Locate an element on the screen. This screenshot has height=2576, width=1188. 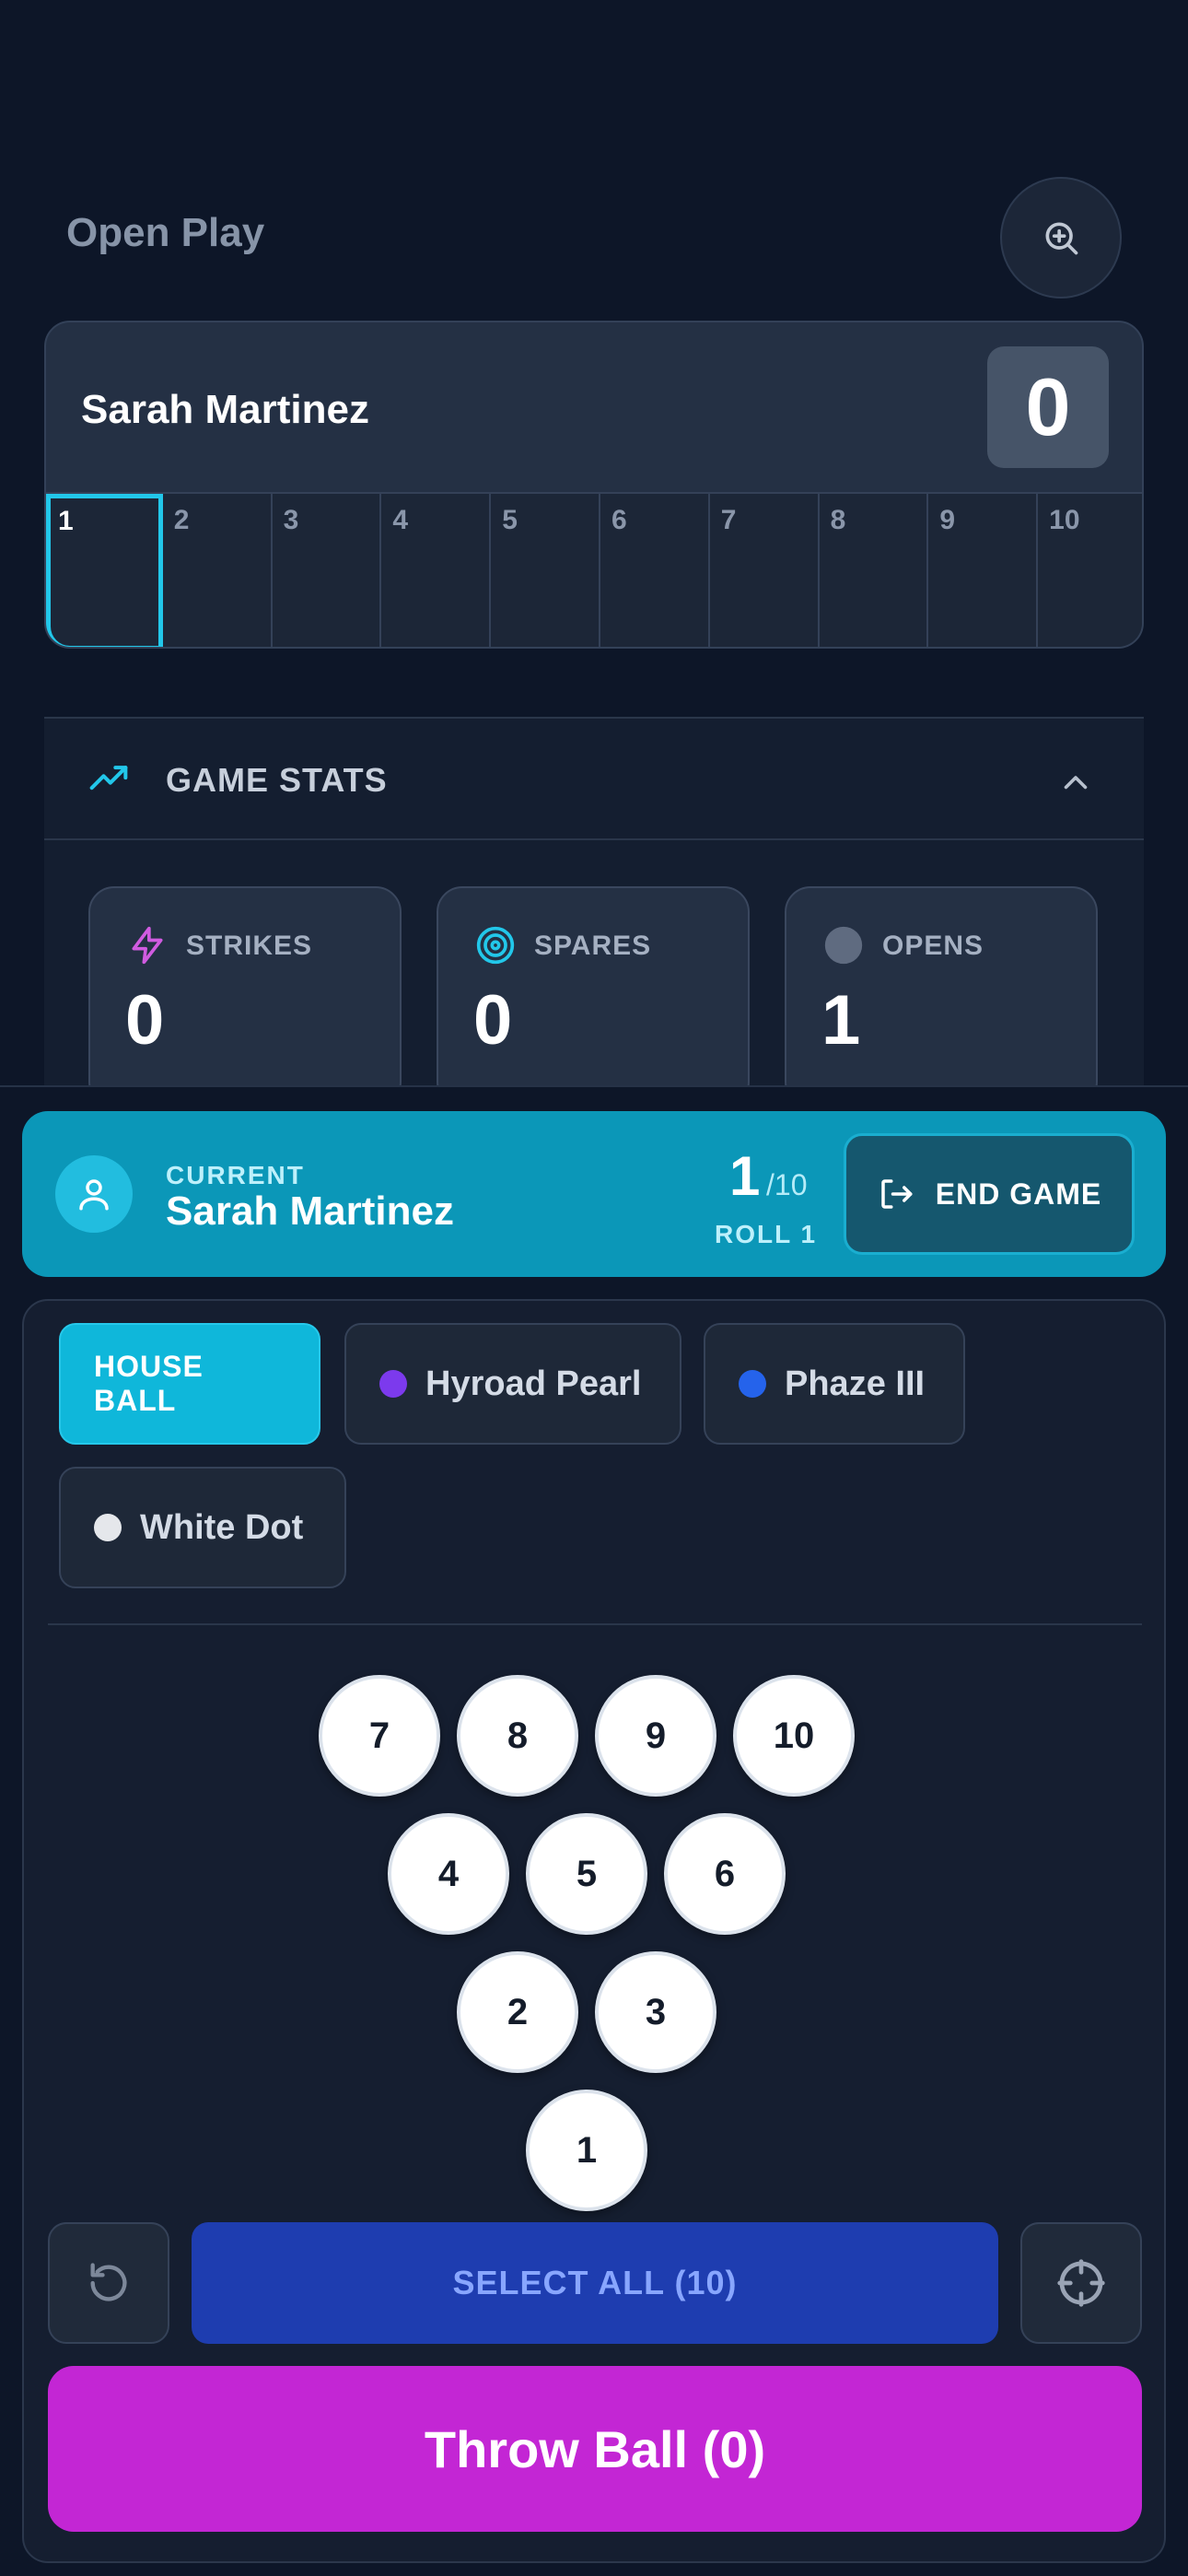
frame-1: 1 is located at coordinates (105, 570).